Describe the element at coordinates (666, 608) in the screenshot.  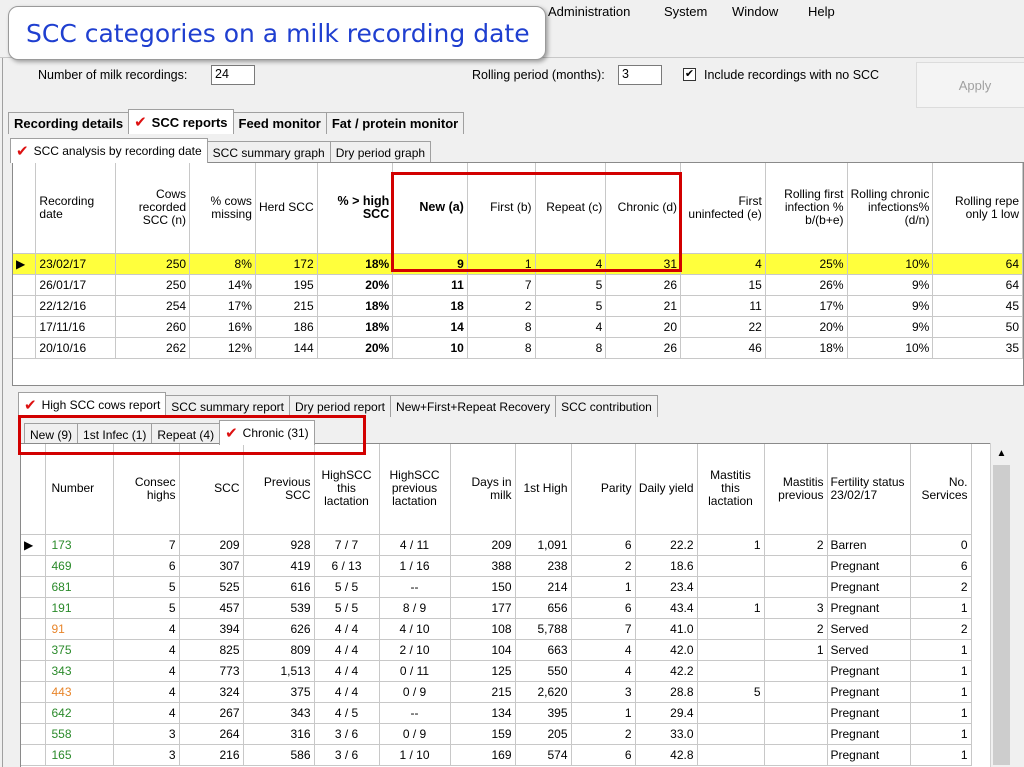
I see `table-cell: 43.4` at that location.